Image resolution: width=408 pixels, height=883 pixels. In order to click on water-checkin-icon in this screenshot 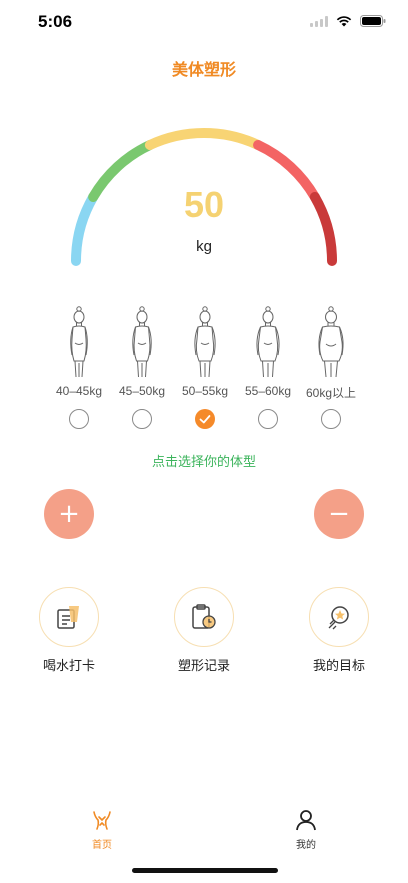, I will do `click(68, 617)`.